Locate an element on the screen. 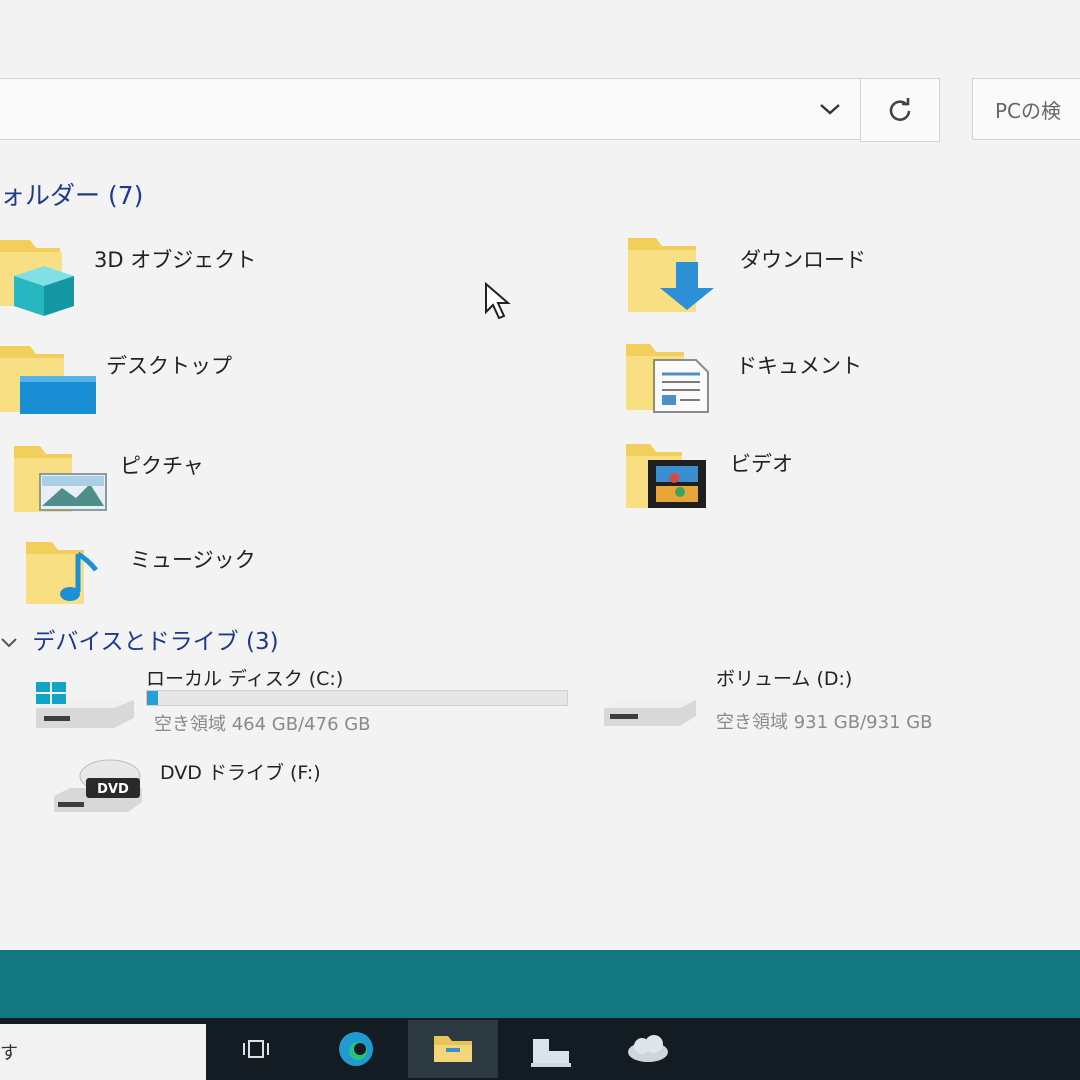  folder-label: 3D オブジェクト is located at coordinates (175, 260).